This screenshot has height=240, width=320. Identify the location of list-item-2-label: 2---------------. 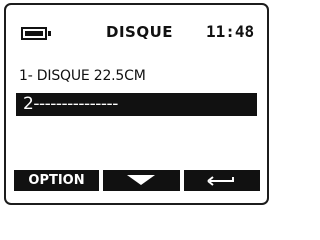
(70, 104).